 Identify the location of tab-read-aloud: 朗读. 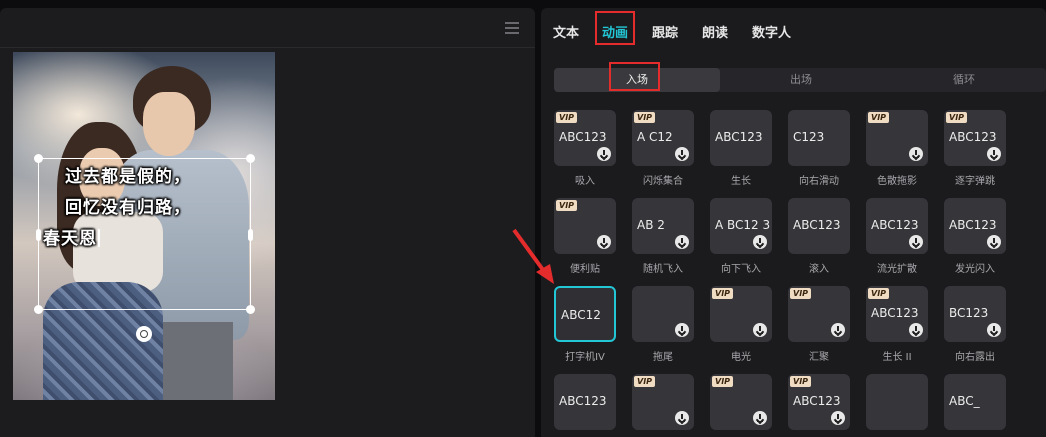
(715, 31).